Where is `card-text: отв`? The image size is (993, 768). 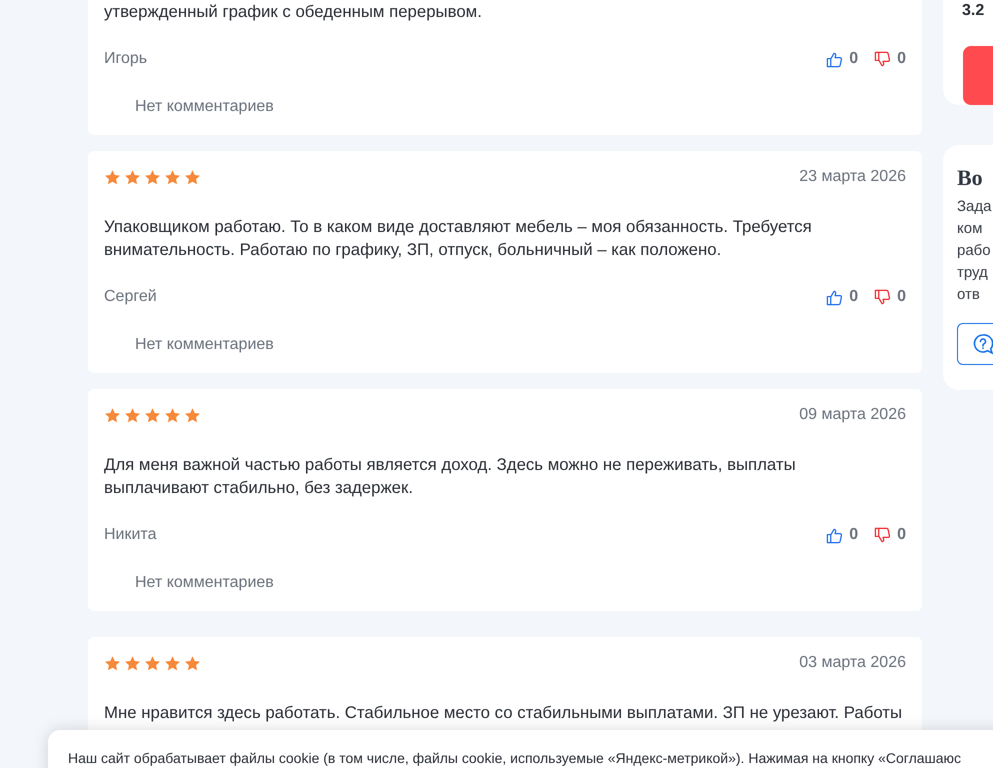 card-text: отв is located at coordinates (969, 295).